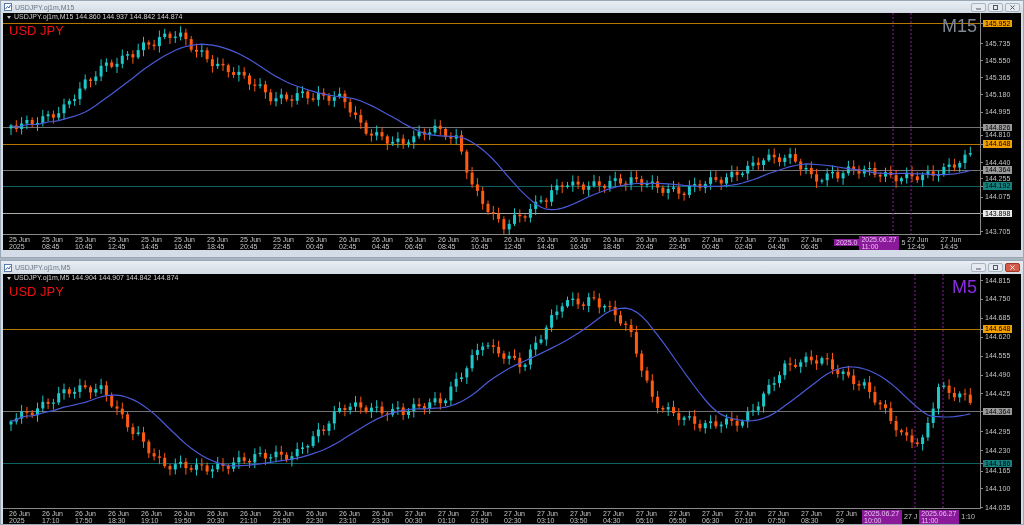 Image resolution: width=1024 pixels, height=525 pixels. I want to click on timeframe-label: M5, so click(964, 287).